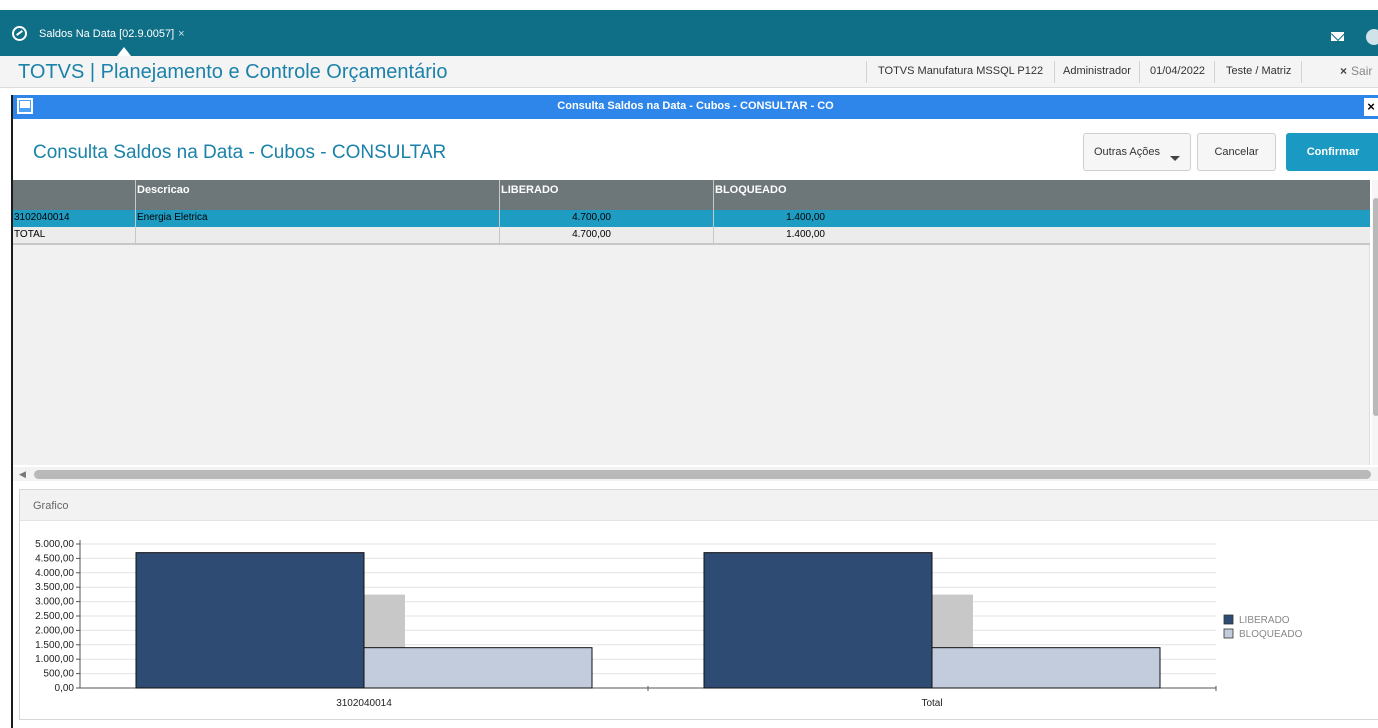 This screenshot has height=728, width=1378. I want to click on chevron-down-icon, so click(1175, 158).